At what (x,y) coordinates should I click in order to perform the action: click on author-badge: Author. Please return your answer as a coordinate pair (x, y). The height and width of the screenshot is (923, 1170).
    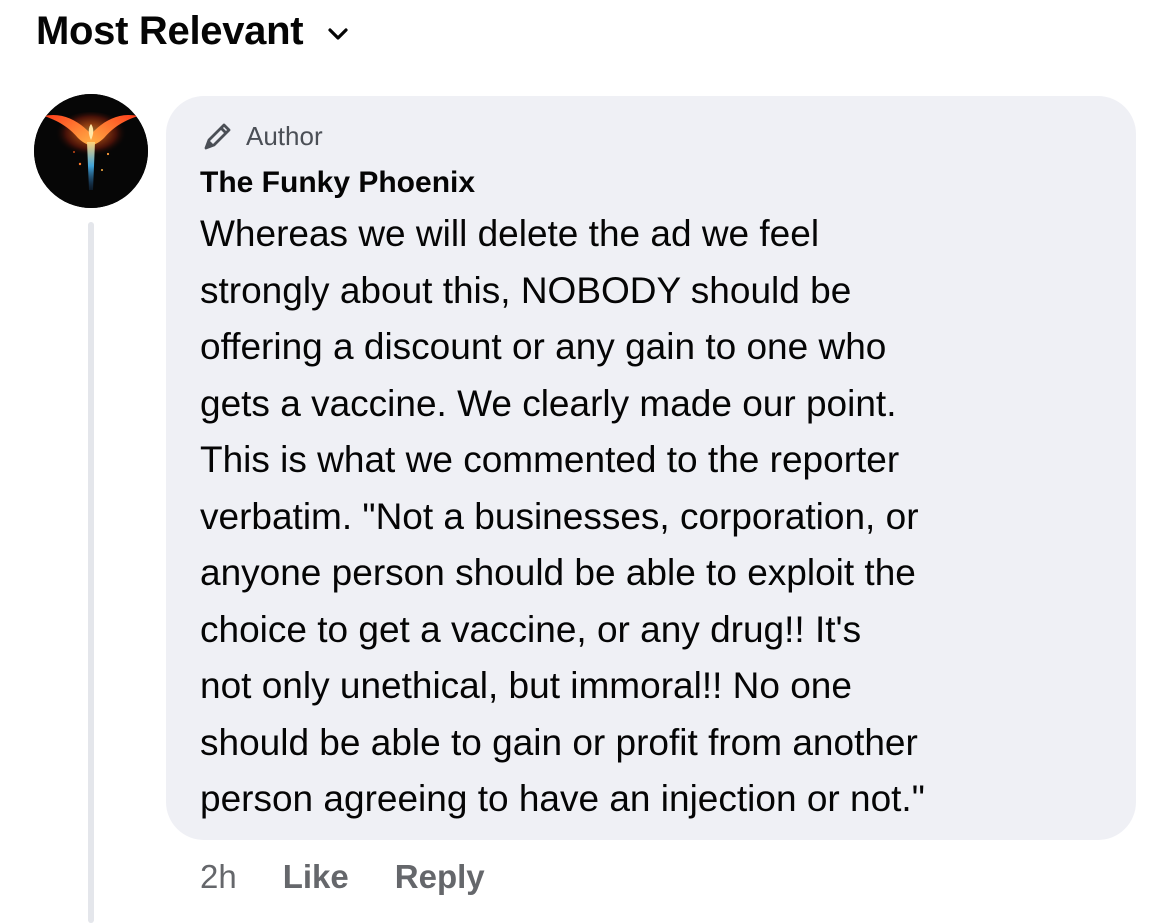
    Looking at the image, I should click on (668, 136).